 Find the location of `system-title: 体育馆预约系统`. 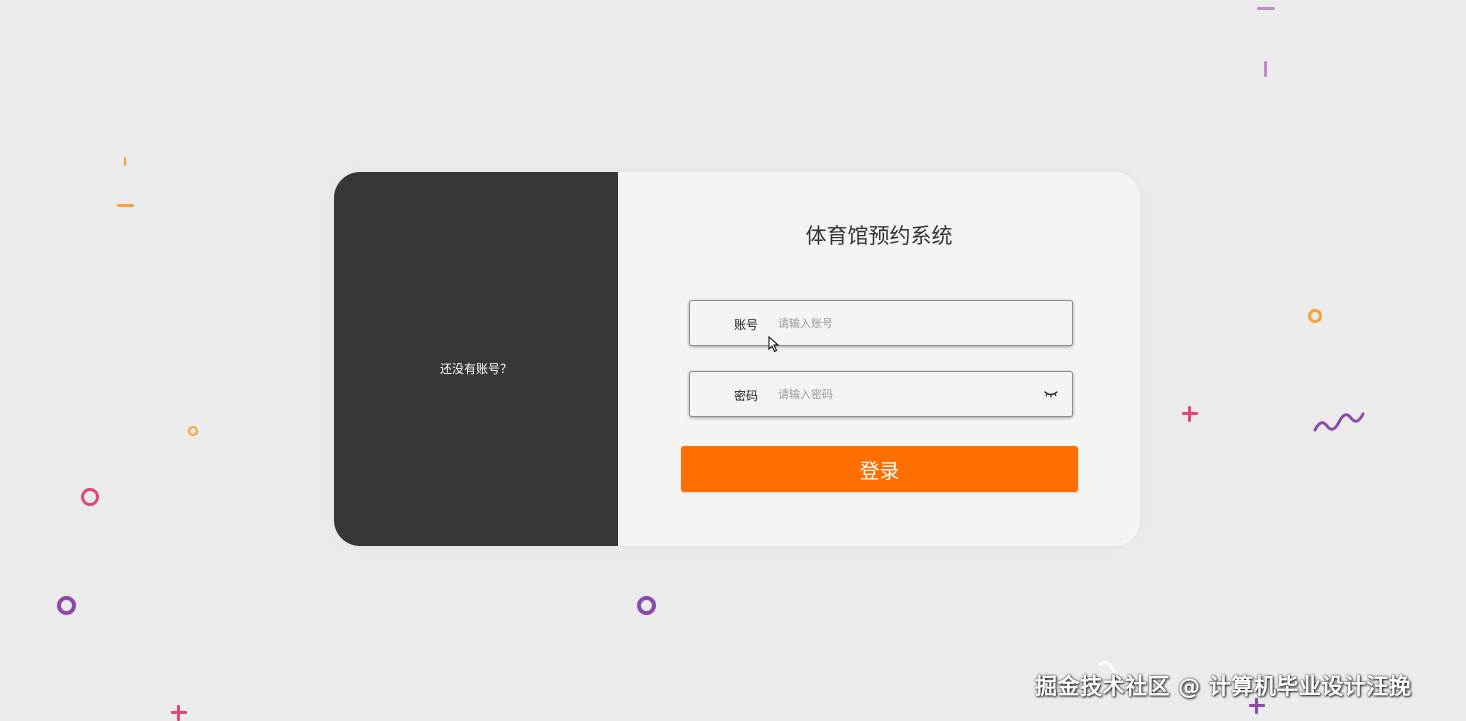

system-title: 体育馆预约系统 is located at coordinates (879, 236).